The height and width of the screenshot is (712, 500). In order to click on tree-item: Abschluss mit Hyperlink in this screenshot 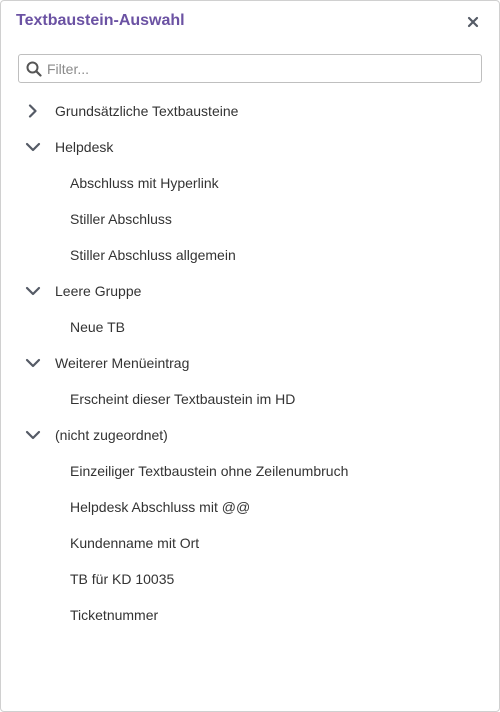, I will do `click(250, 183)`.